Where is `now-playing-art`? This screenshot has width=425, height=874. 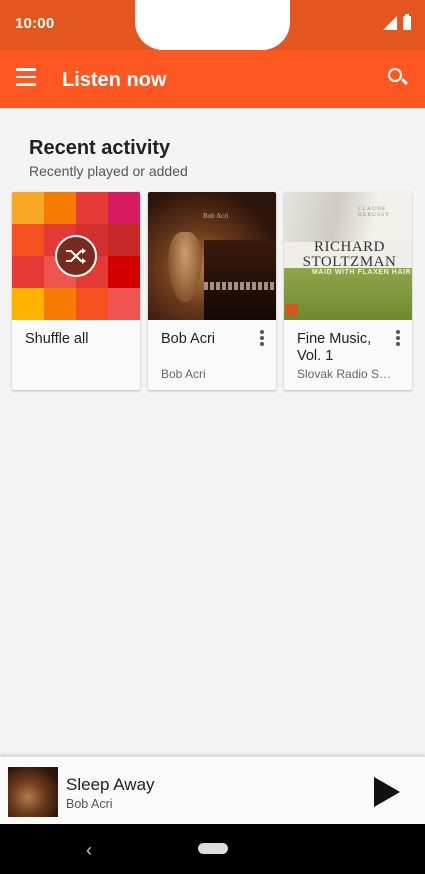 now-playing-art is located at coordinates (33, 792).